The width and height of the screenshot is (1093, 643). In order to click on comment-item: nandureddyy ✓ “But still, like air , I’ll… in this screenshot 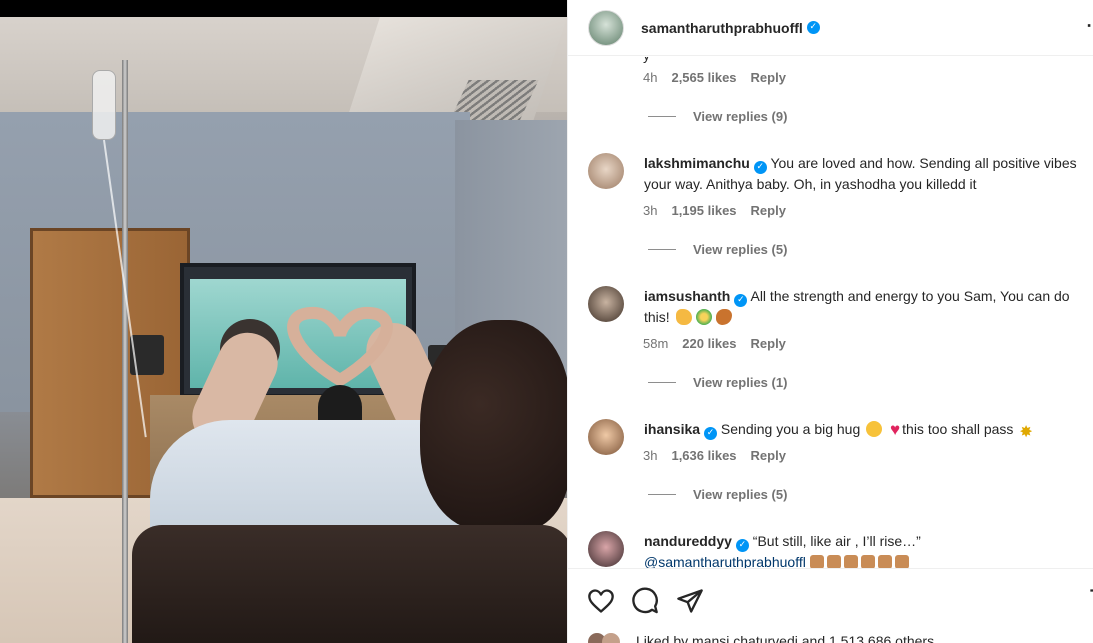, I will do `click(833, 549)`.